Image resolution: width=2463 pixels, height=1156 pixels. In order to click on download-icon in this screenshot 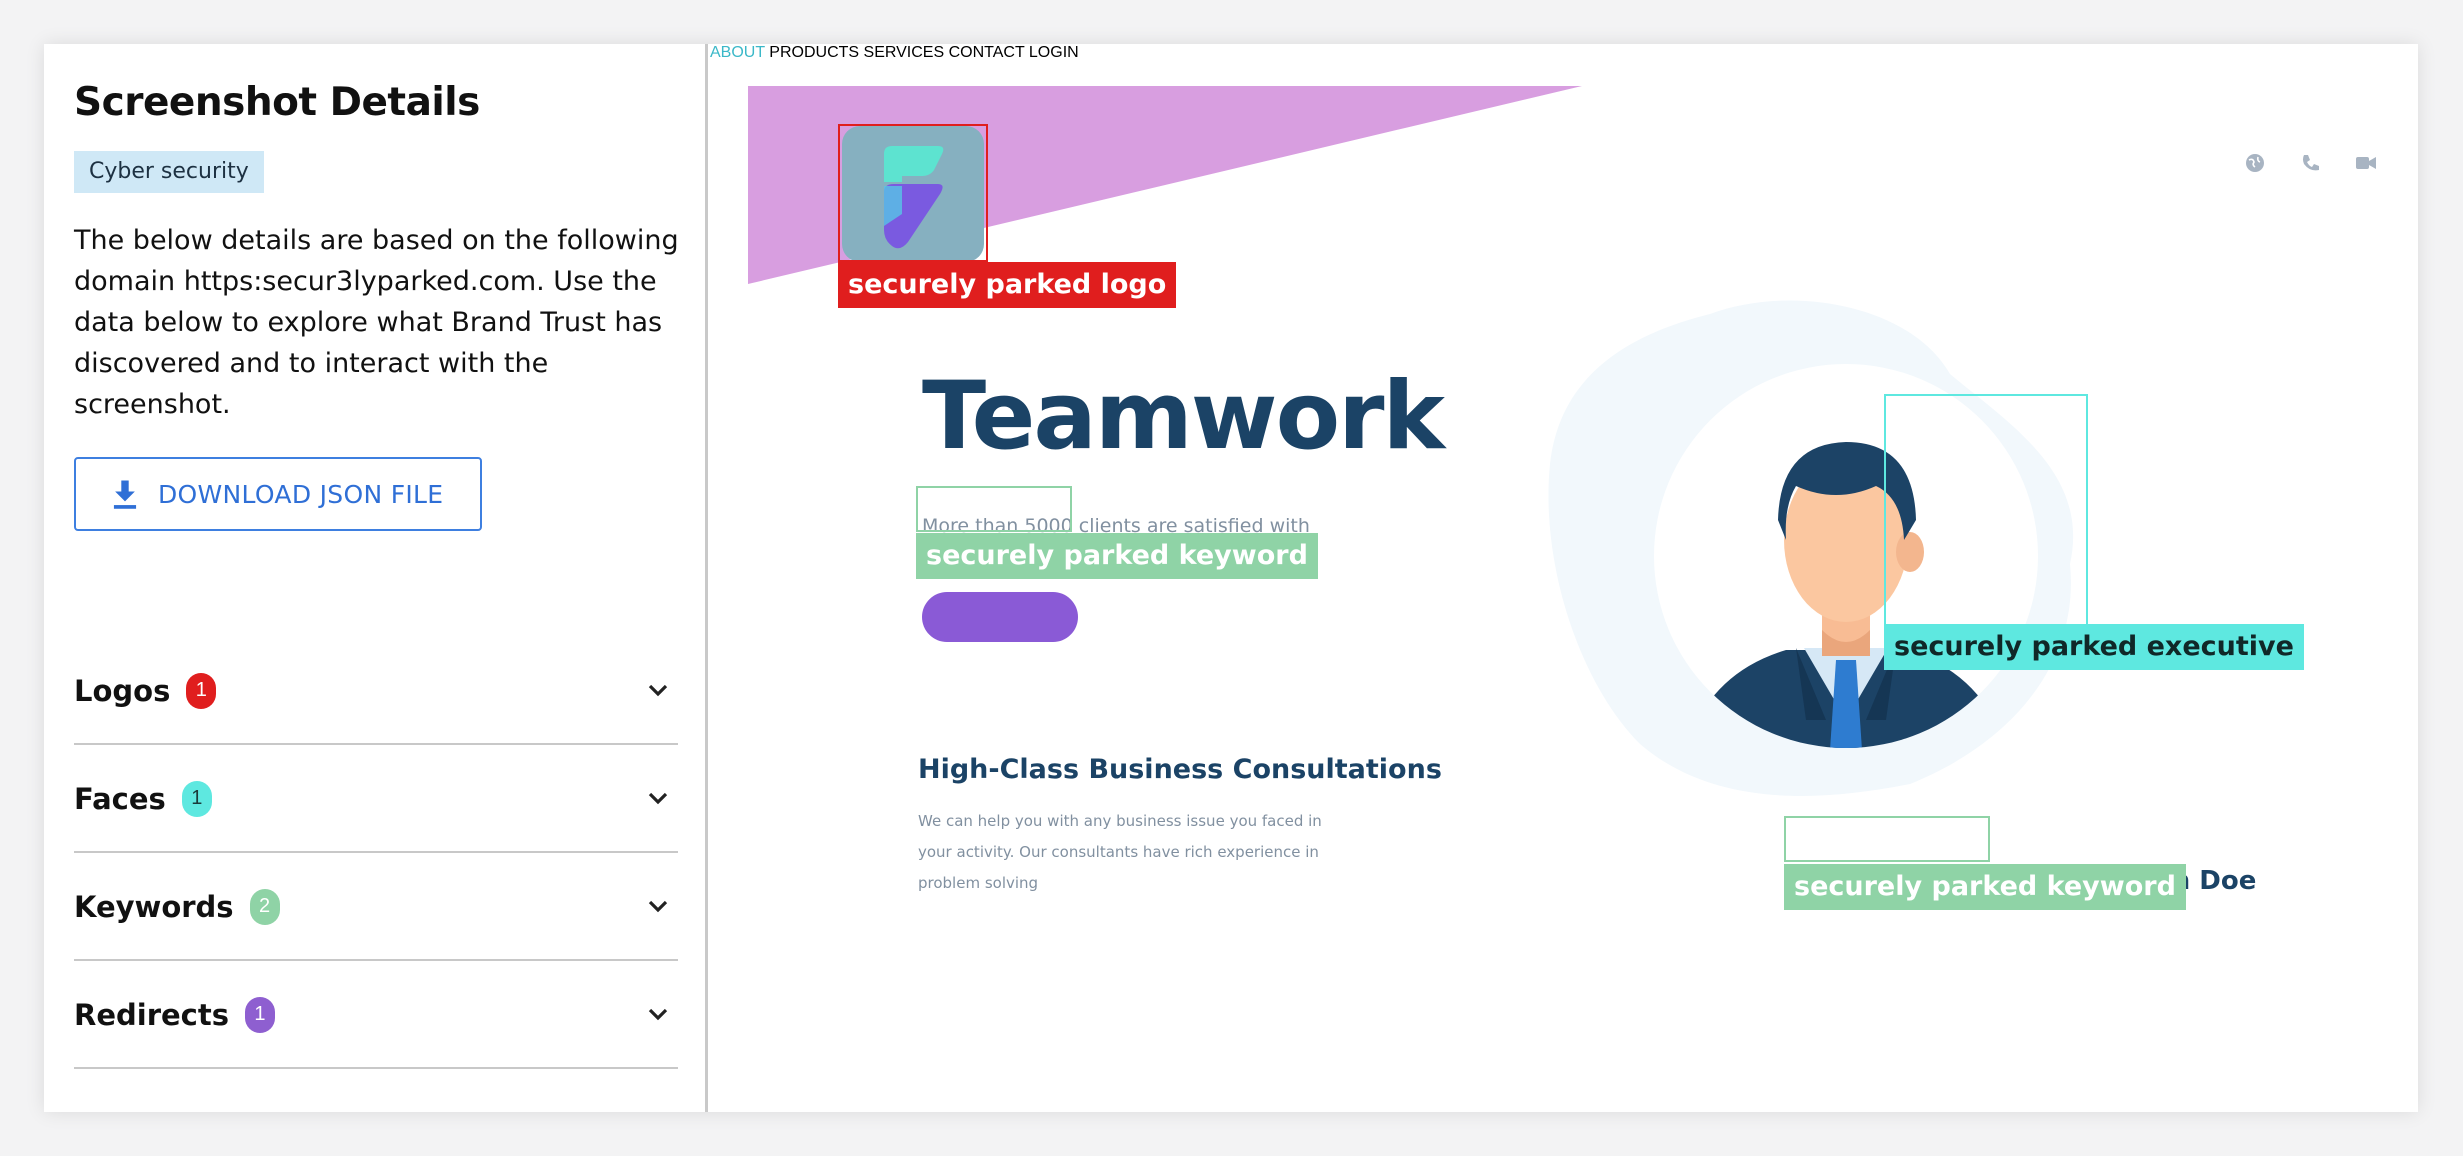, I will do `click(125, 494)`.